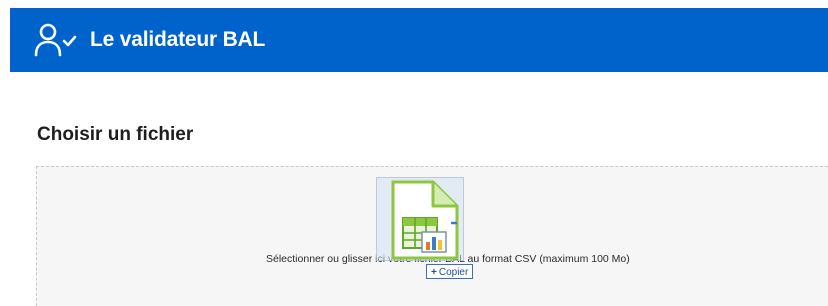 The image size is (828, 306). I want to click on plus-icon: +, so click(434, 272).